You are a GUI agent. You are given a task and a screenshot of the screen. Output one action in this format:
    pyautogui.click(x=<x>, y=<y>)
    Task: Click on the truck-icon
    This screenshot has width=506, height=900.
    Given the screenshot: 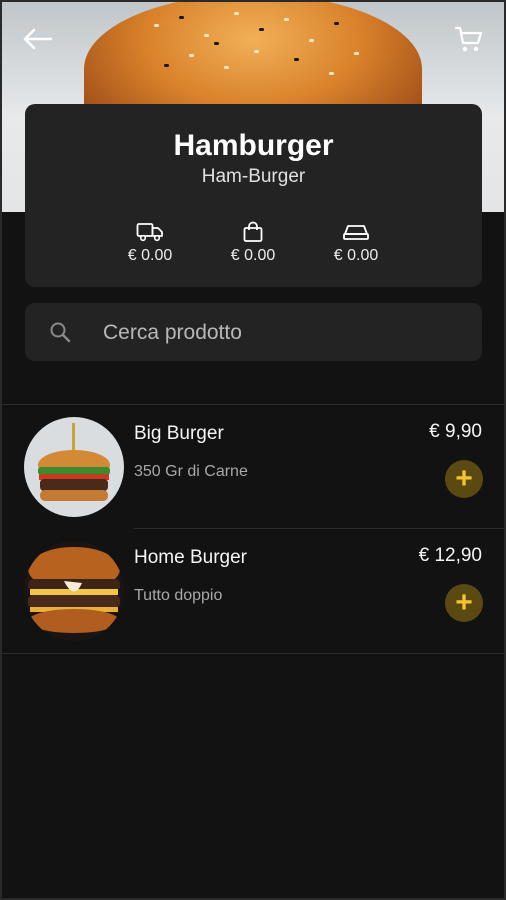 What is the action you would take?
    pyautogui.click(x=149, y=232)
    